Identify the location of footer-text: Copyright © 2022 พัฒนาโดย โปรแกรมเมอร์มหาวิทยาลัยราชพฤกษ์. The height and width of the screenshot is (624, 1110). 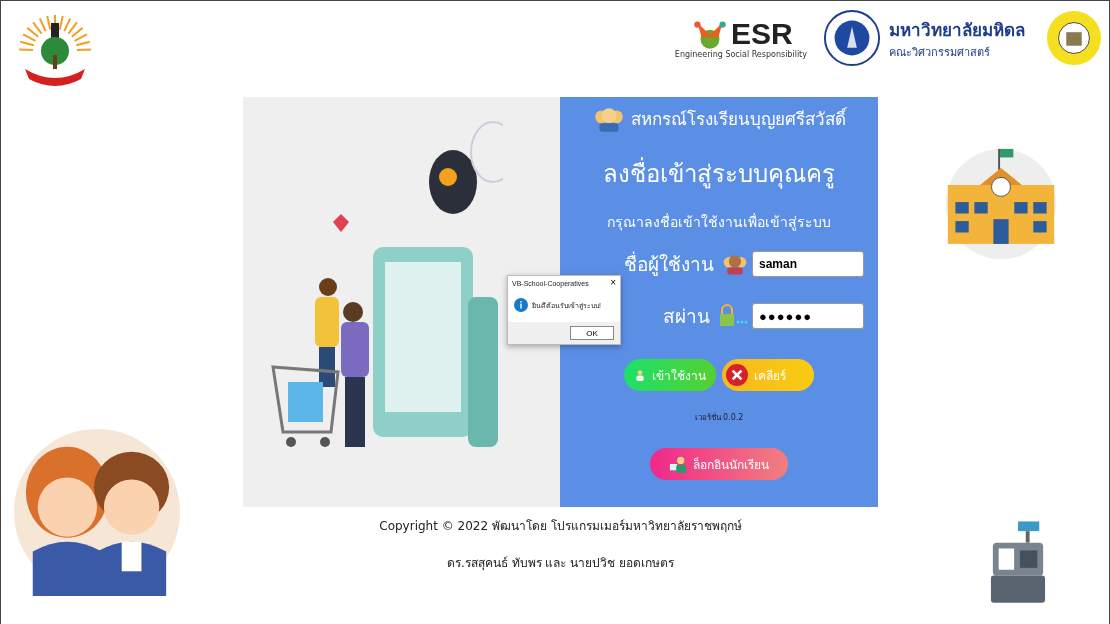
(560, 526).